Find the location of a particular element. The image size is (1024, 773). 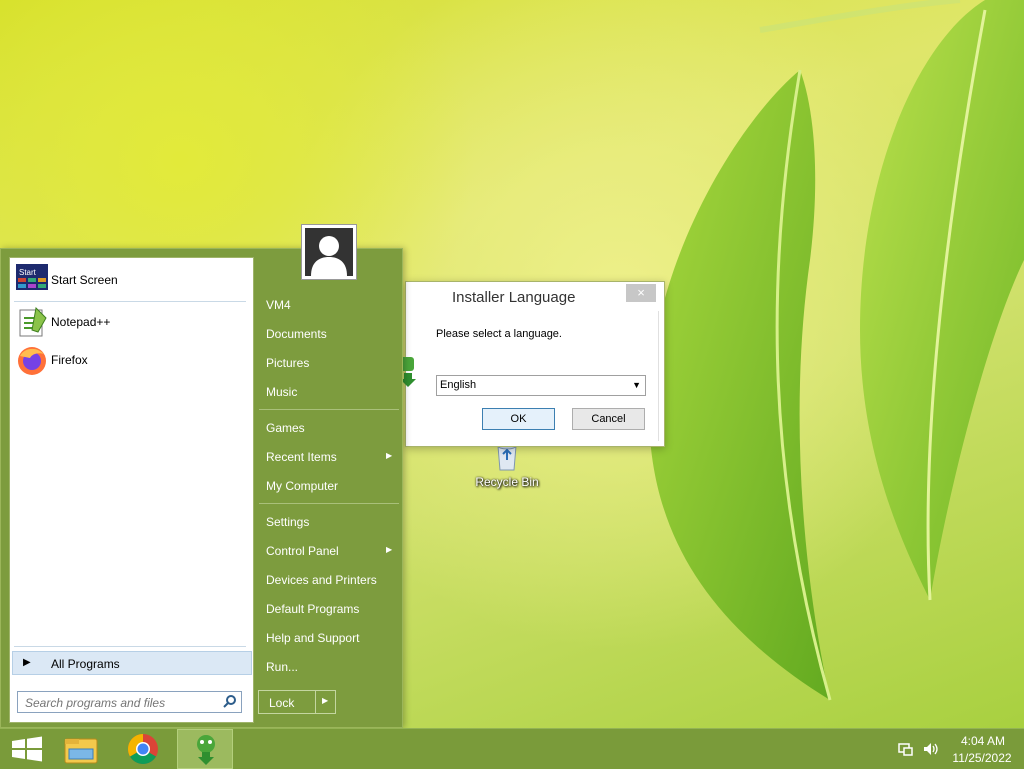

language-select-value: English is located at coordinates (458, 385).